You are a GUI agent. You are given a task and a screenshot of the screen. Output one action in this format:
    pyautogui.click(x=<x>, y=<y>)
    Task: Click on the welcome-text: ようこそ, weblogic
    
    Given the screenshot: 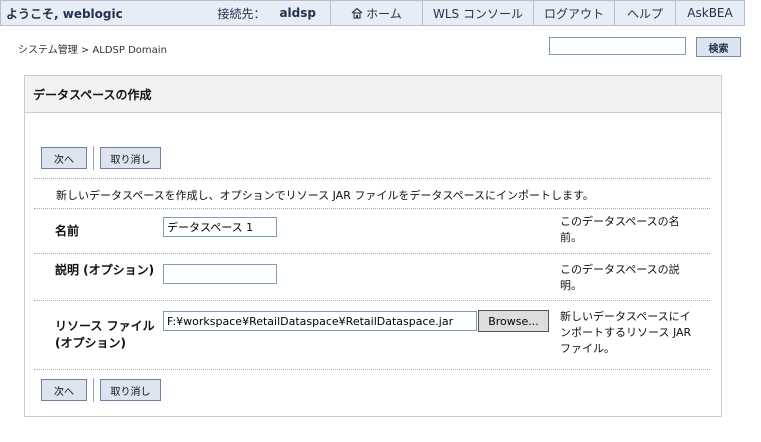 What is the action you would take?
    pyautogui.click(x=64, y=13)
    